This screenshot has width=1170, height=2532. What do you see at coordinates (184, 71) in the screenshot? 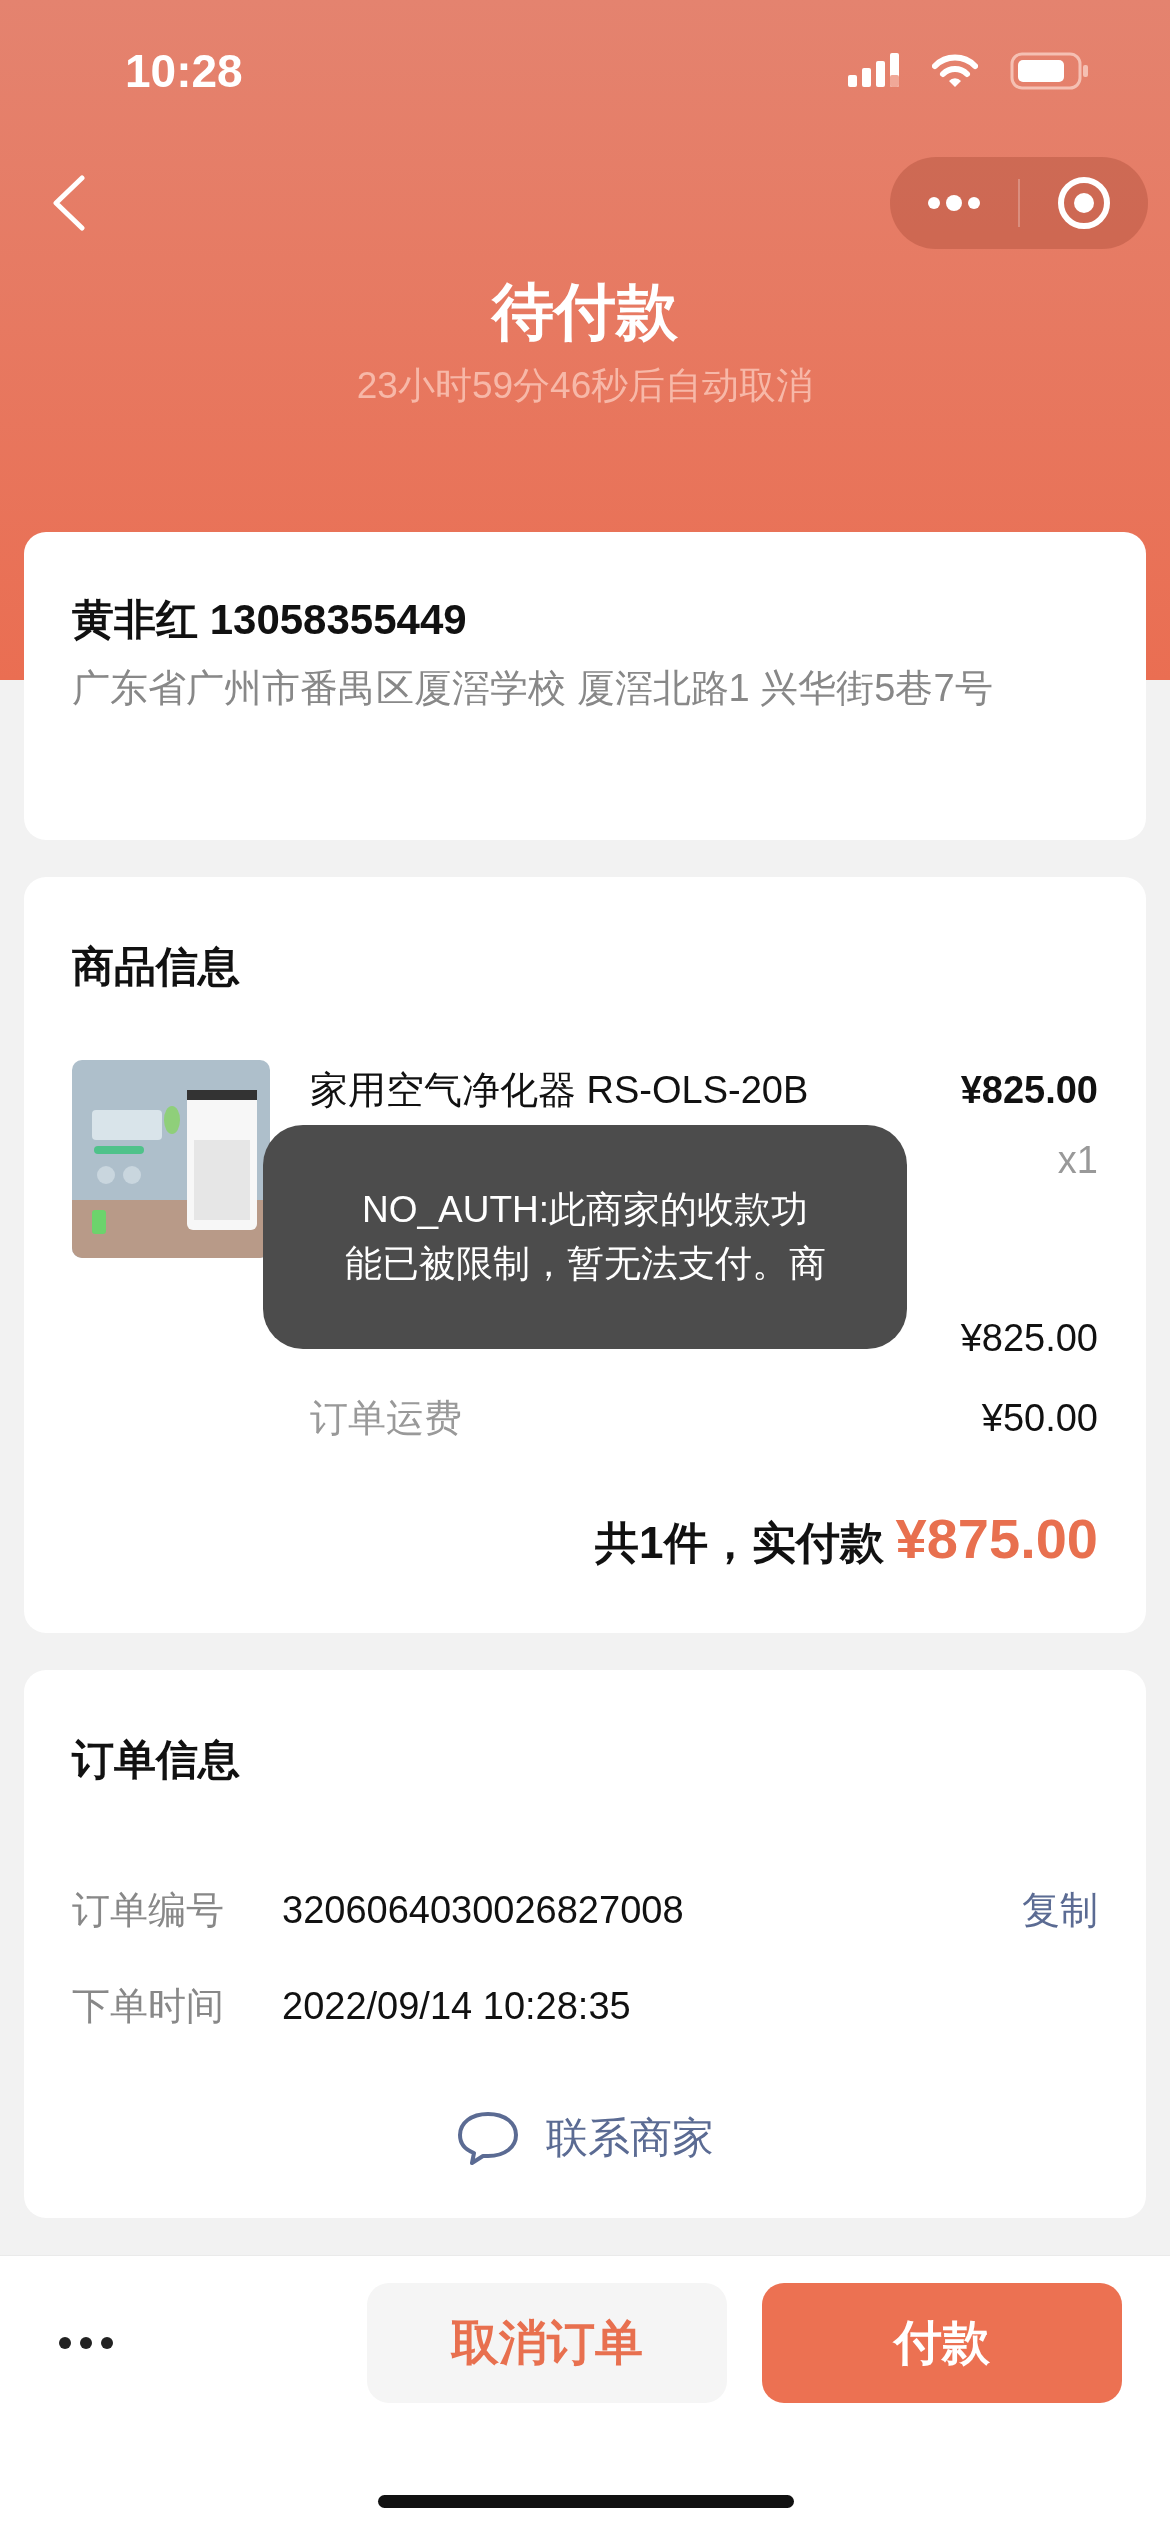
I see `status-time: 10:28` at bounding box center [184, 71].